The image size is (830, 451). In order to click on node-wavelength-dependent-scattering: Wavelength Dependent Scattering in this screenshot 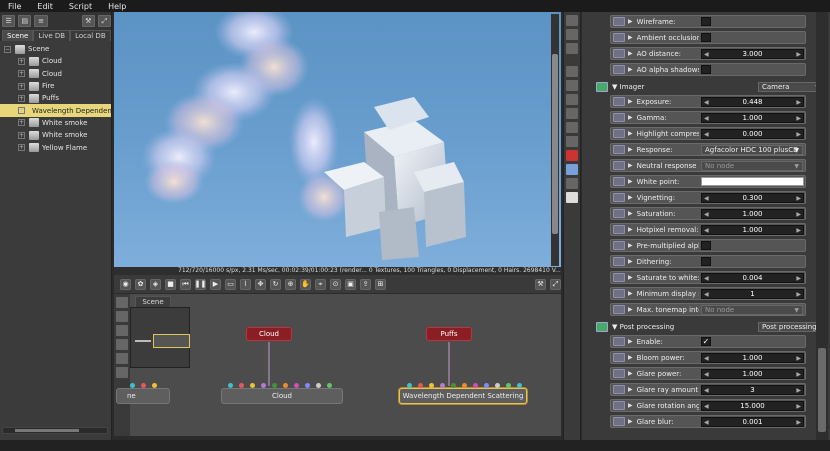, I will do `click(463, 396)`.